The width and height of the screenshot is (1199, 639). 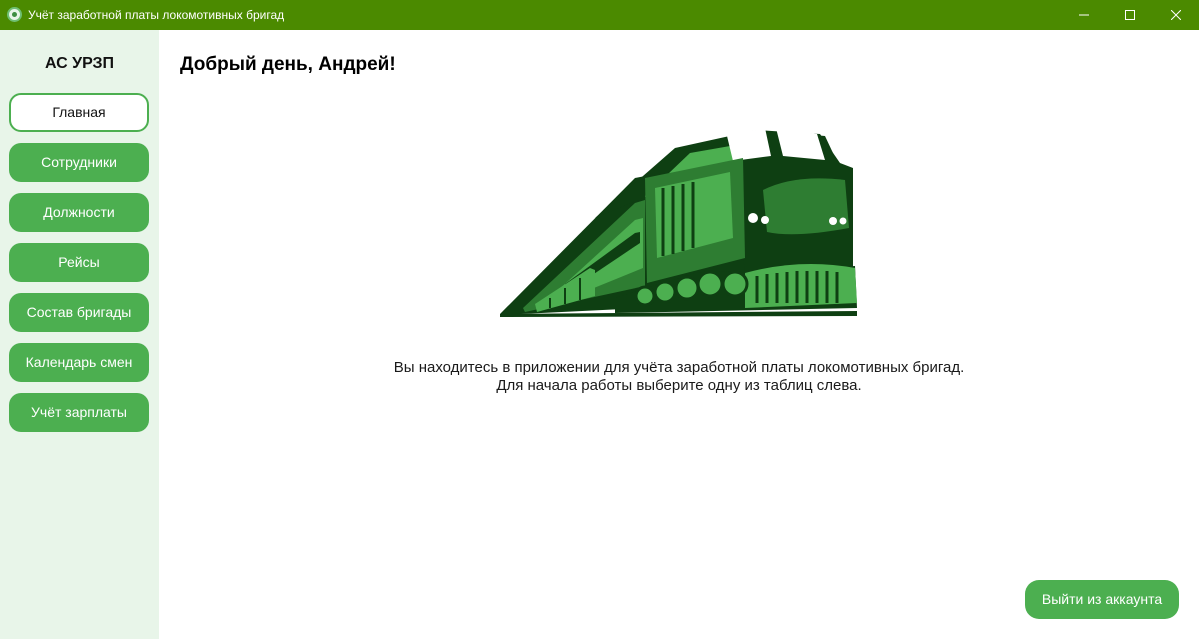 What do you see at coordinates (79, 112) in the screenshot?
I see `nav-home-button: Главная` at bounding box center [79, 112].